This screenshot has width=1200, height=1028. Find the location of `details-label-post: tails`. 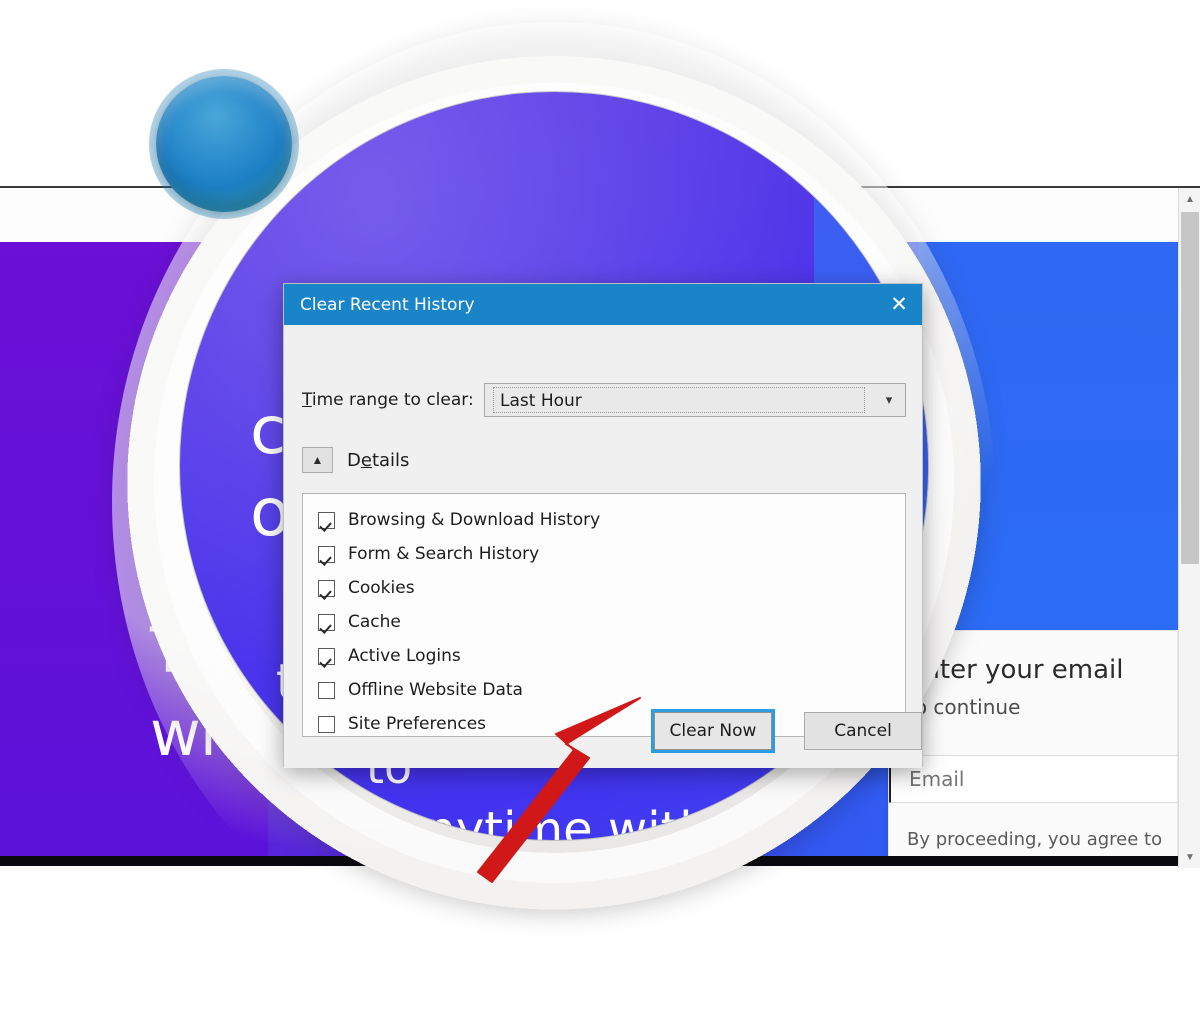

details-label-post: tails is located at coordinates (390, 460).